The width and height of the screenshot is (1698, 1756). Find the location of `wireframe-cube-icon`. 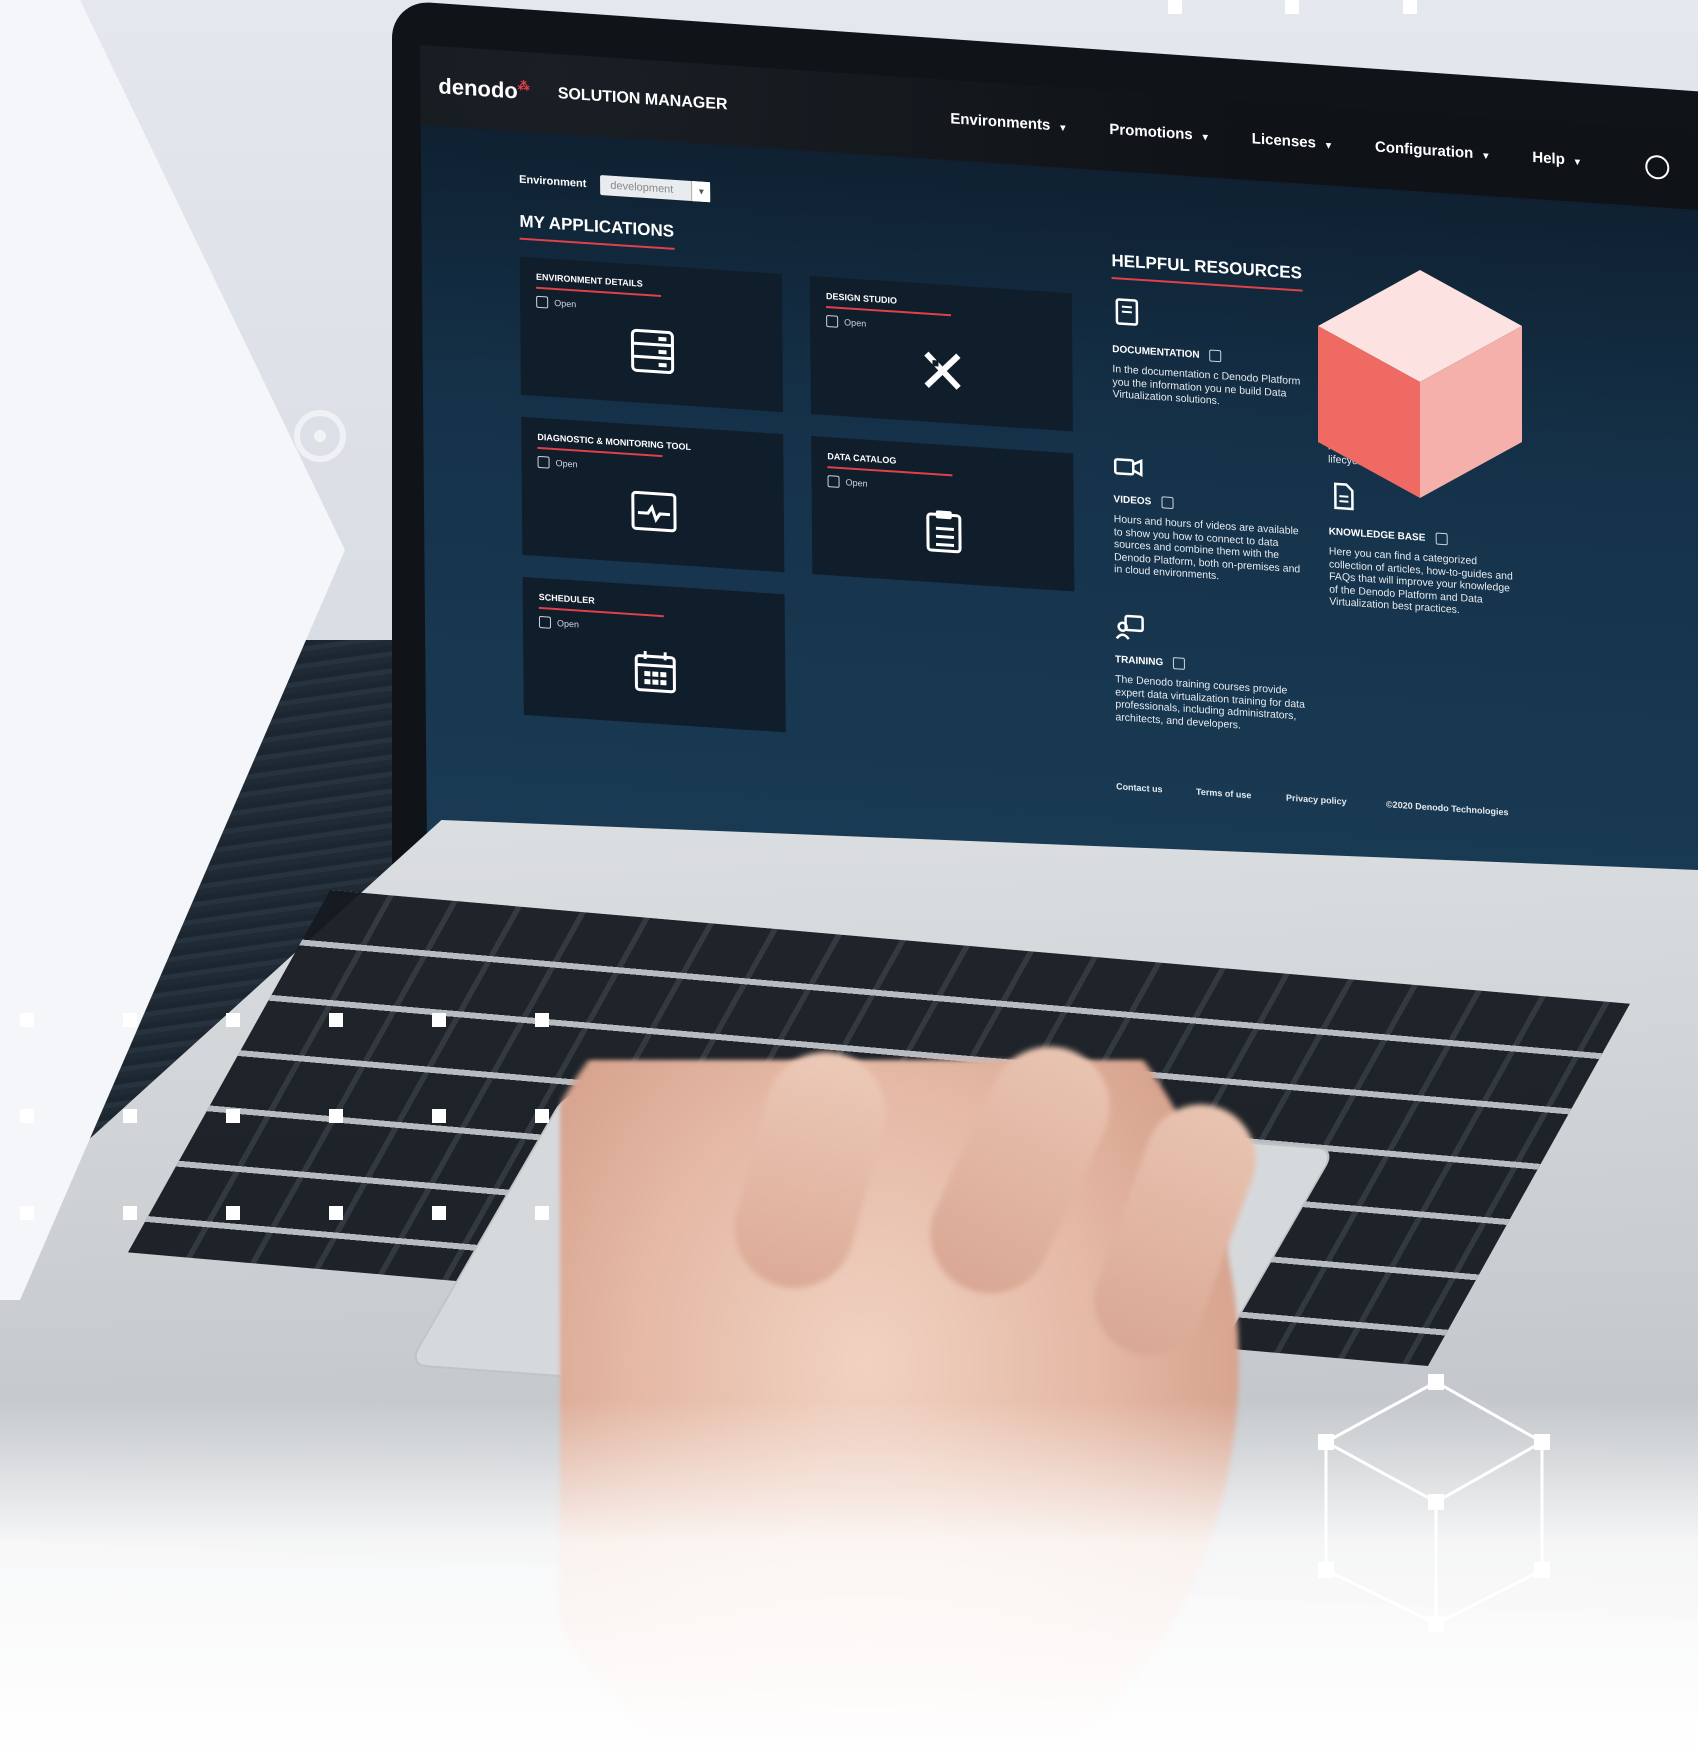

wireframe-cube-icon is located at coordinates (1434, 1503).